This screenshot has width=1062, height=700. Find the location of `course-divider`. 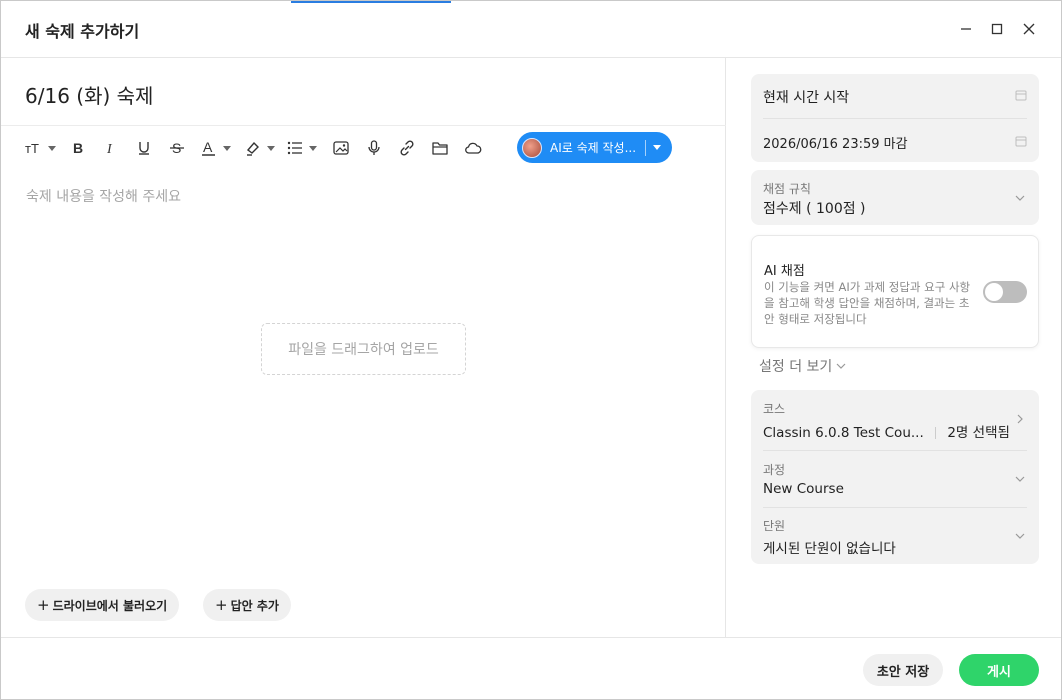

course-divider is located at coordinates (936, 433).